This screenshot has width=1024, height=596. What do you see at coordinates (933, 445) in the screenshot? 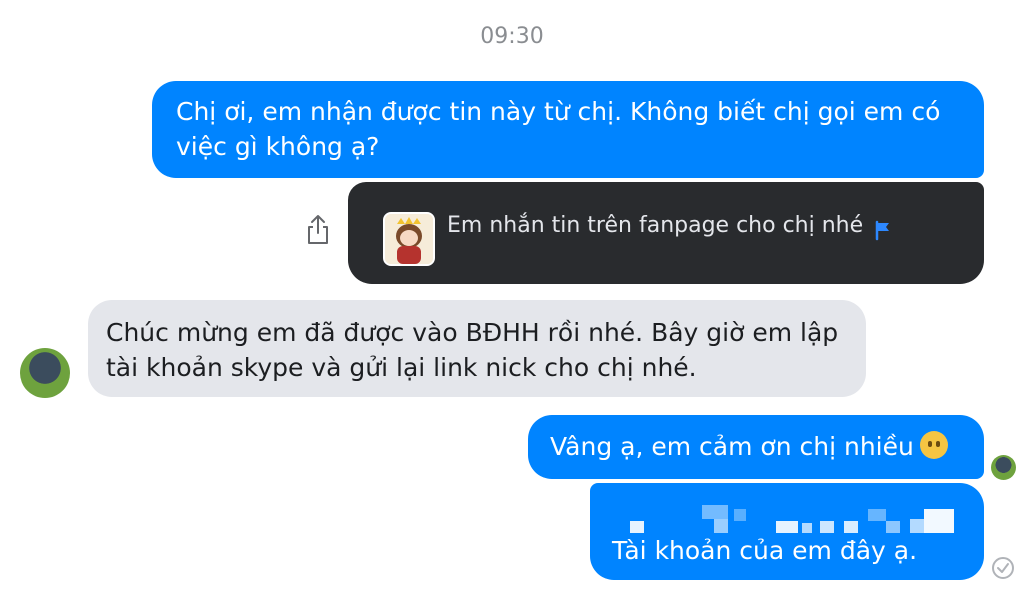
I see `smile-emoji-icon` at bounding box center [933, 445].